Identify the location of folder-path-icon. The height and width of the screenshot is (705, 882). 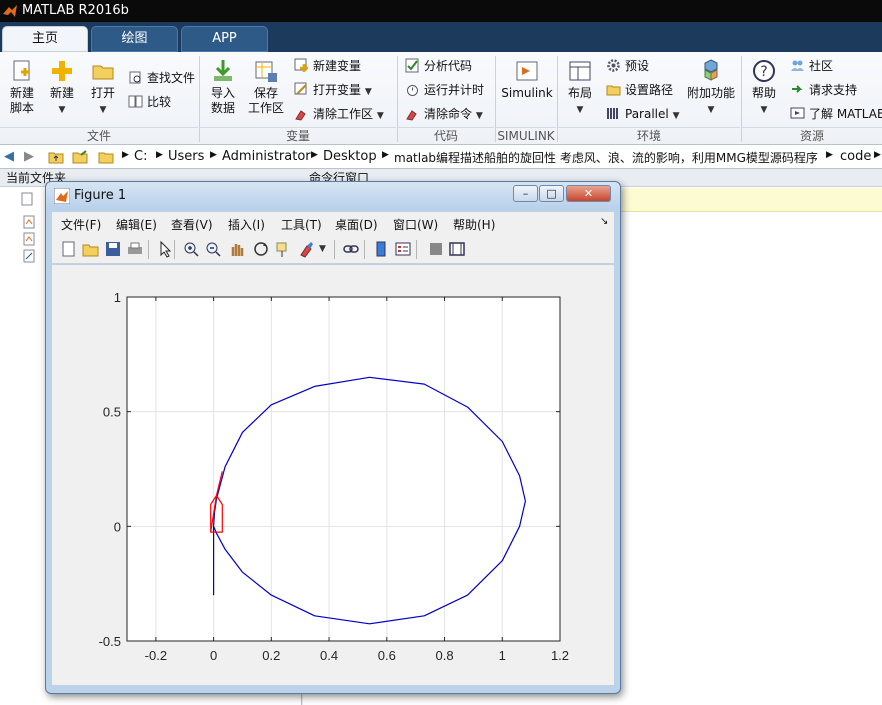
(613, 90).